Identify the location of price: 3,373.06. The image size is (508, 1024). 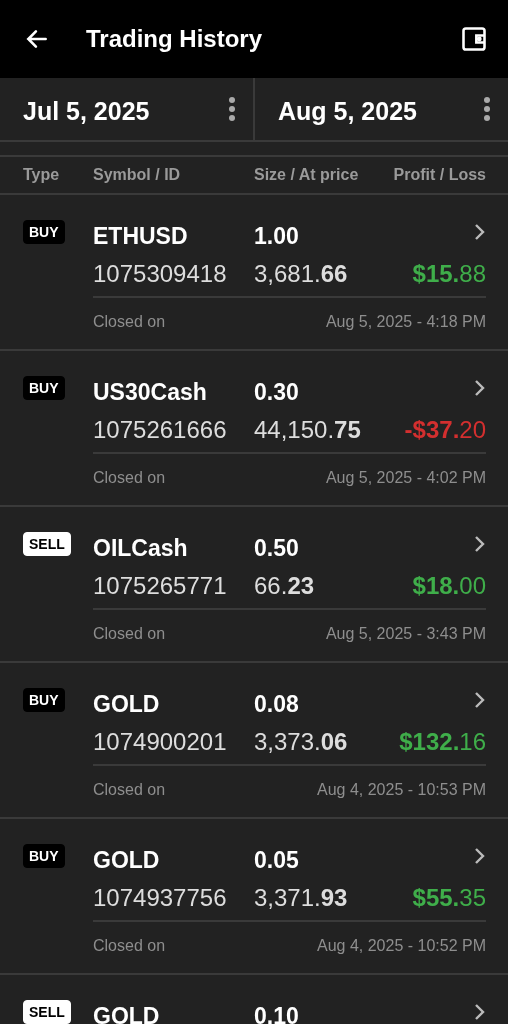
(301, 742).